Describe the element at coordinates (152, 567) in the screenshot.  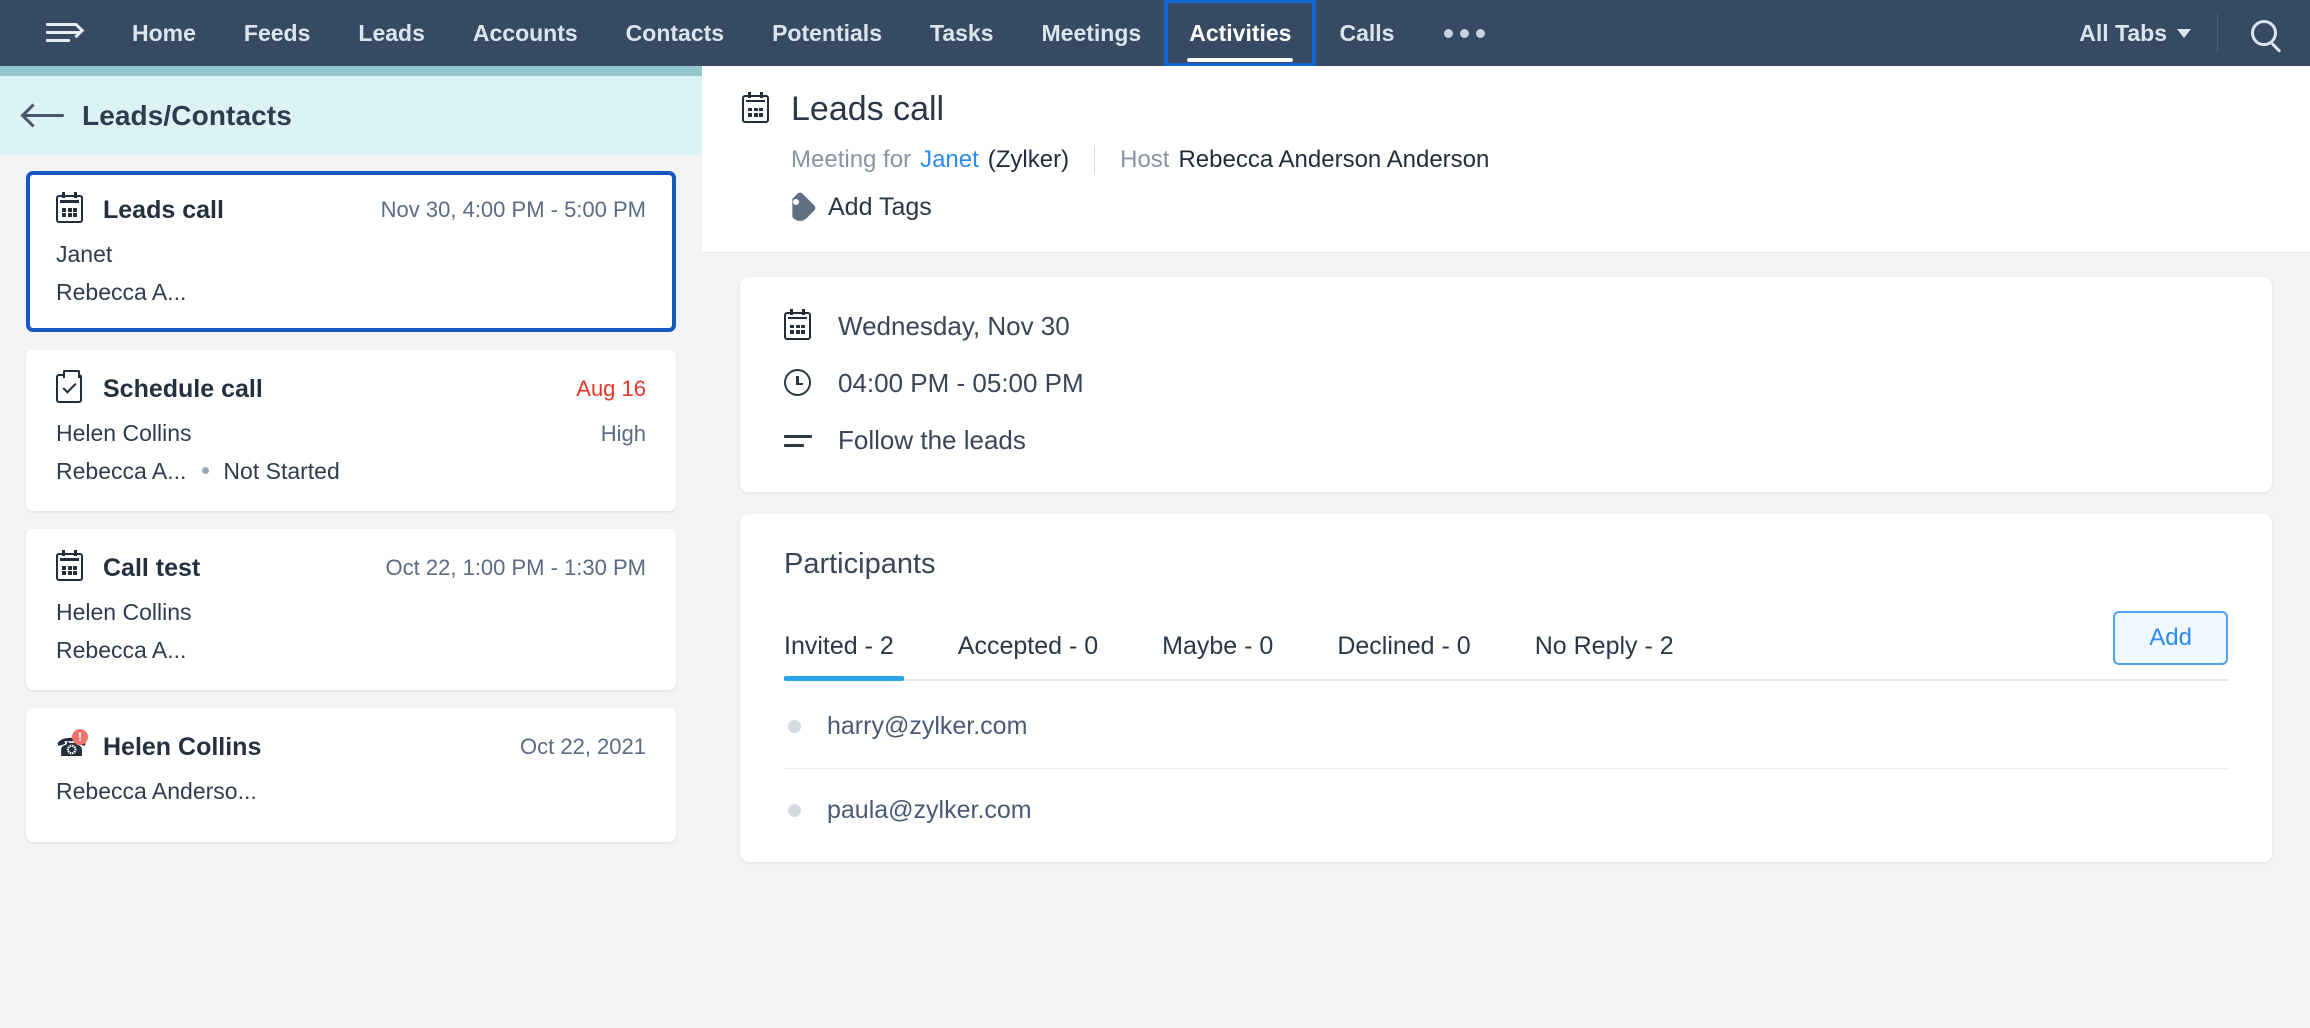
I see `card-title: Call test` at that location.